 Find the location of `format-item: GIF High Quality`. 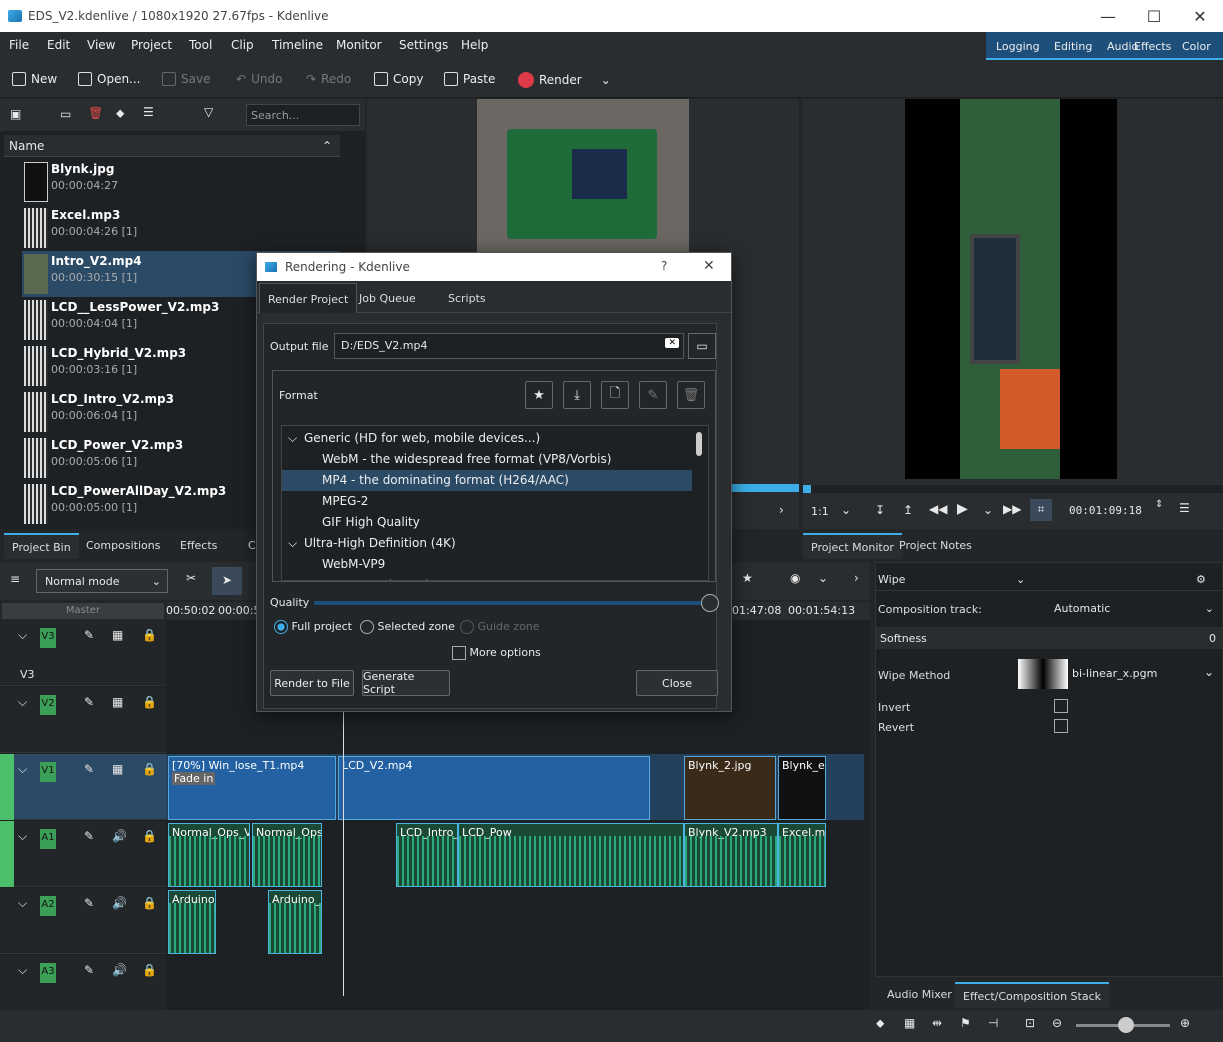

format-item: GIF High Quality is located at coordinates (487, 522).